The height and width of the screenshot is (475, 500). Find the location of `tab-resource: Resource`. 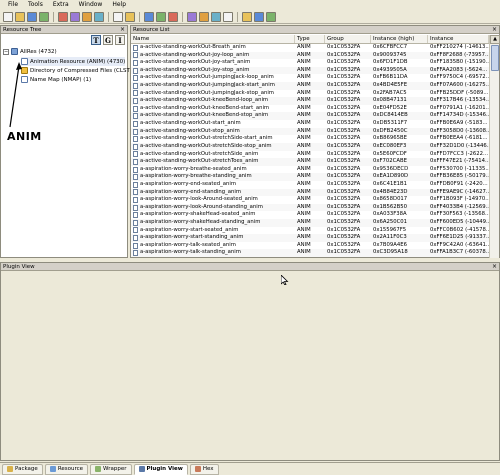

tab-resource: Resource is located at coordinates (66, 469).